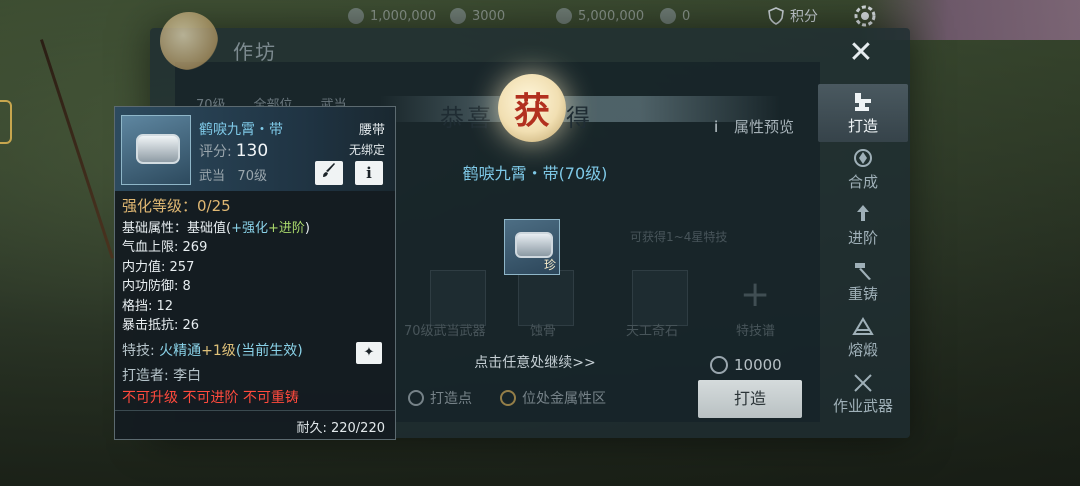 This screenshot has height=486, width=1080. Describe the element at coordinates (710, 16) in the screenshot. I see `top-resource-bar: 1,000,000 3000 5,000,000 0 积分` at that location.